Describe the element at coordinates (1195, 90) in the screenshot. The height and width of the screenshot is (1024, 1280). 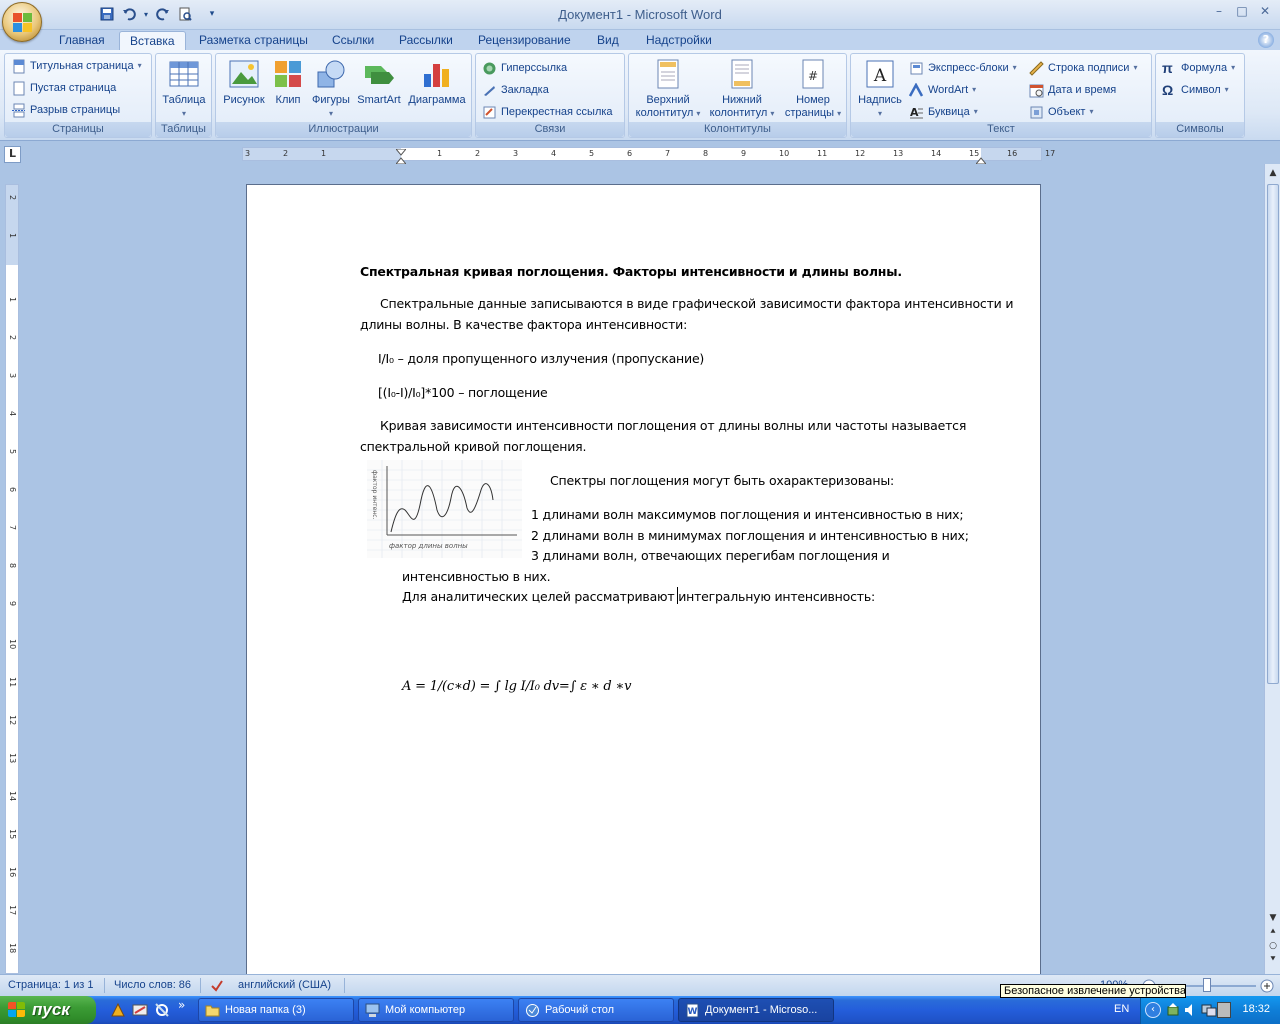
I see `symbol-button: Ω Символ ▾` at that location.